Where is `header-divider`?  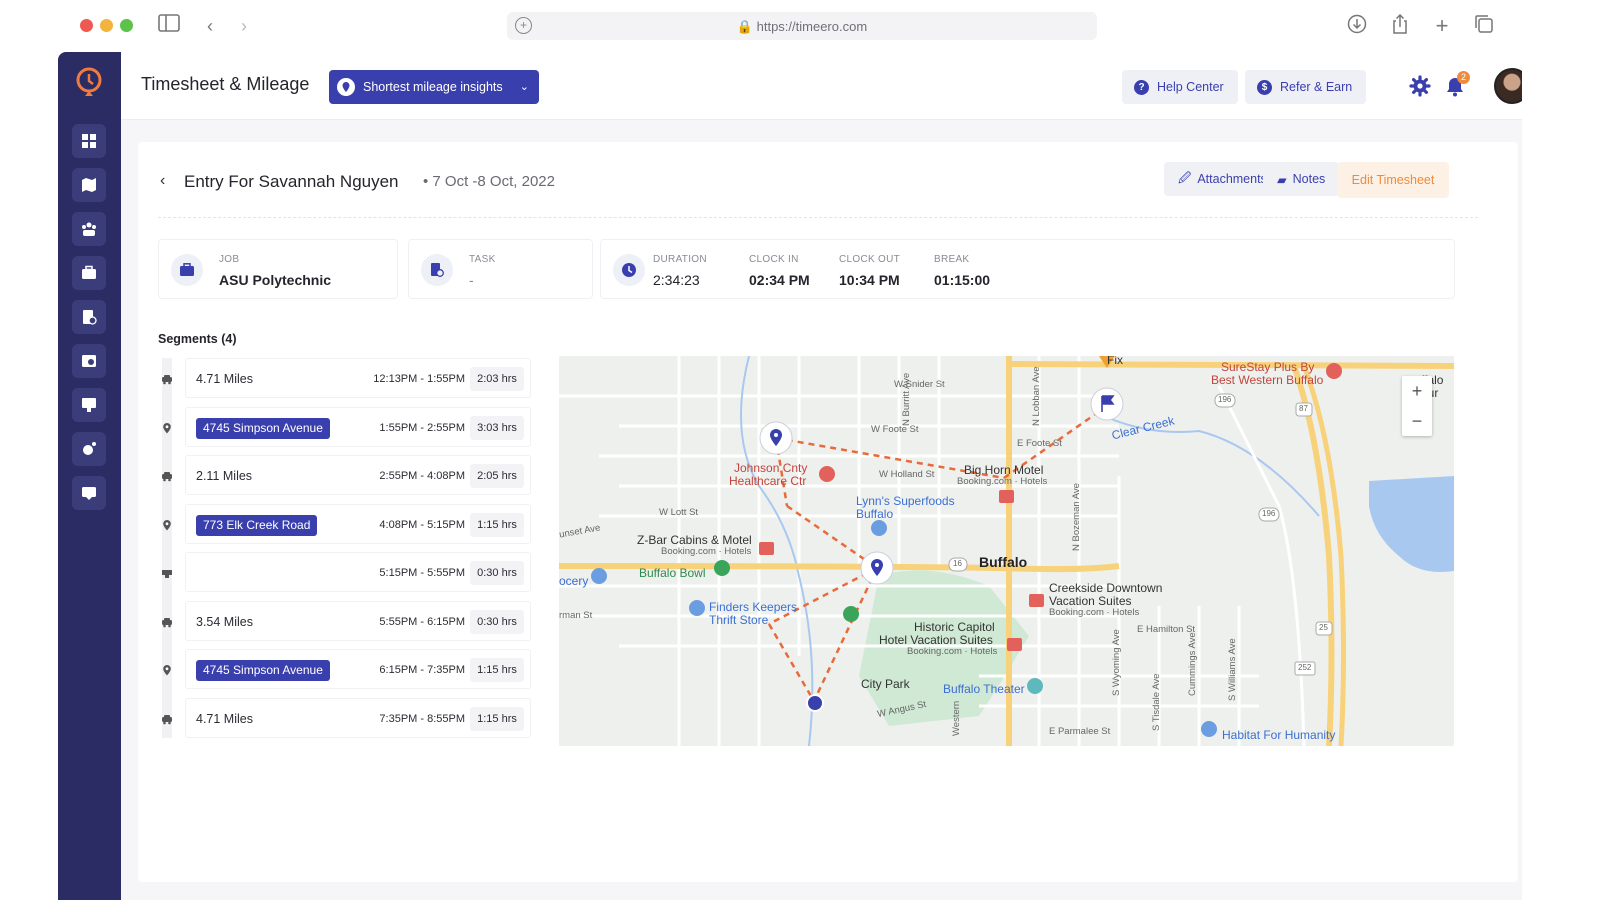 header-divider is located at coordinates (818, 217).